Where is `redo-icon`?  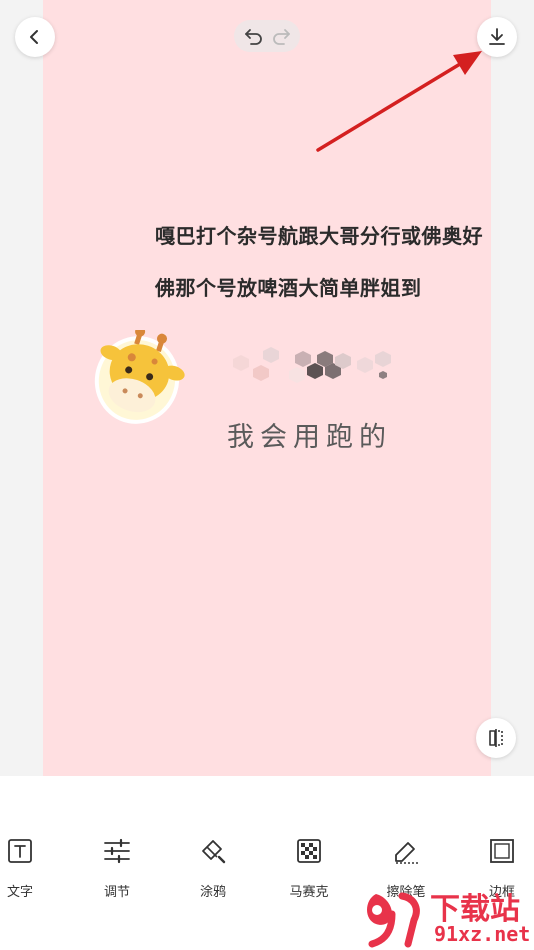
redo-icon is located at coordinates (281, 36).